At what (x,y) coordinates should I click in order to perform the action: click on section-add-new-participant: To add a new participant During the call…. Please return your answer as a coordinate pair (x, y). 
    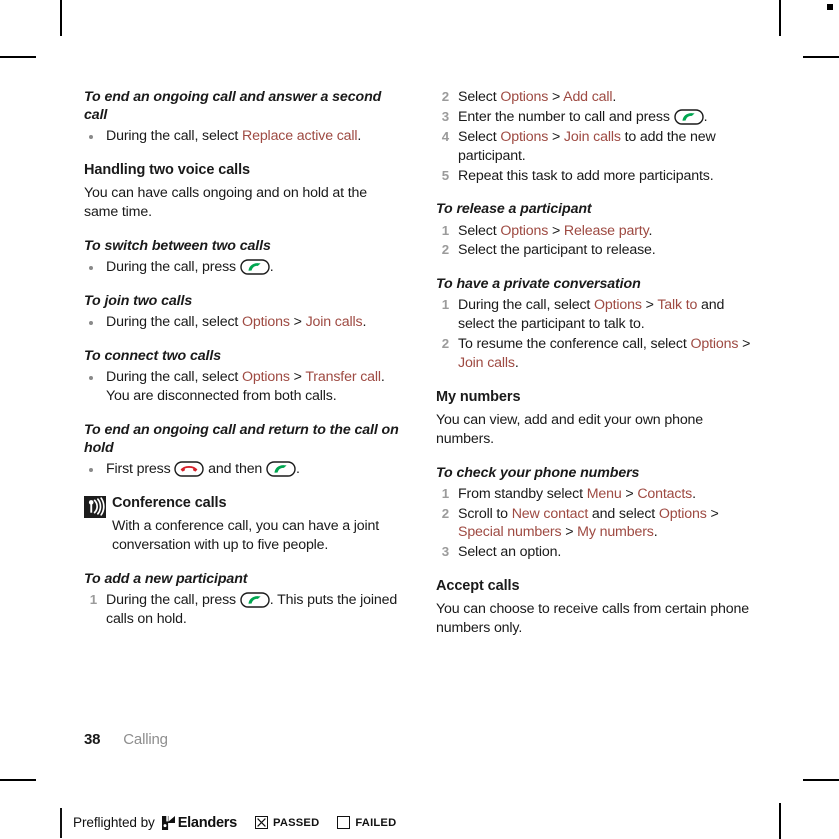
    Looking at the image, I should click on (244, 599).